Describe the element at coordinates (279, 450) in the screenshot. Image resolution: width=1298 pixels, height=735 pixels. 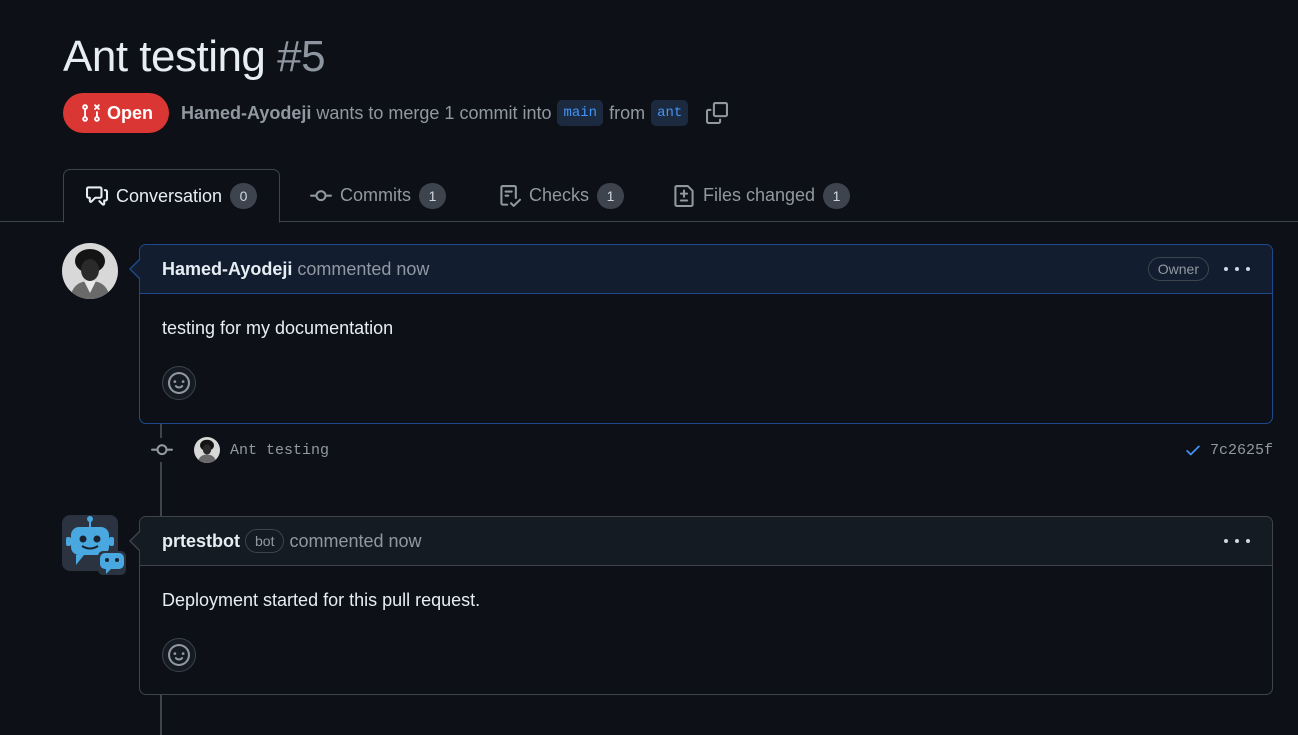
I see `commit-message-link: Ant testing` at that location.